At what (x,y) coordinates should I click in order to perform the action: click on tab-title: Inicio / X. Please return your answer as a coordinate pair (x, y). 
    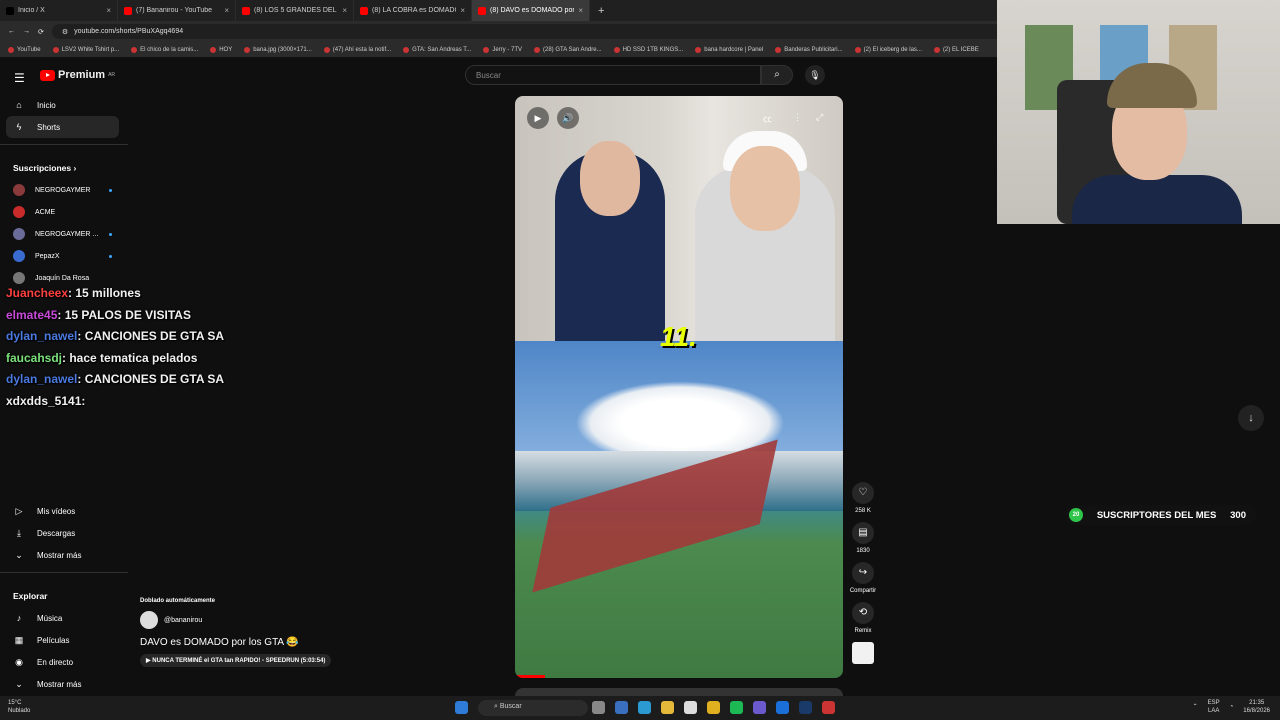
    Looking at the image, I should click on (31, 10).